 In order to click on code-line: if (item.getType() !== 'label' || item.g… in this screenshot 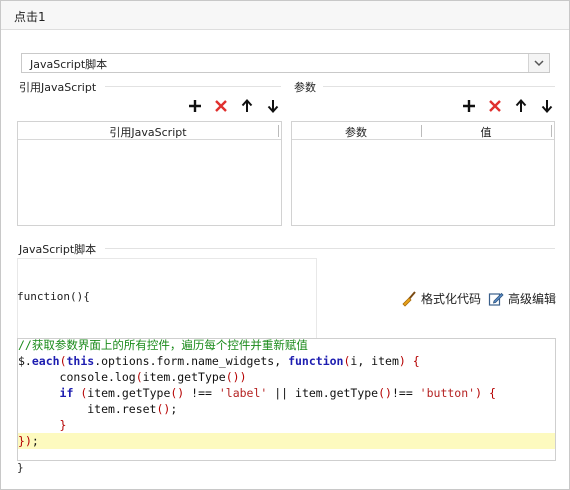, I will do `click(277, 393)`.